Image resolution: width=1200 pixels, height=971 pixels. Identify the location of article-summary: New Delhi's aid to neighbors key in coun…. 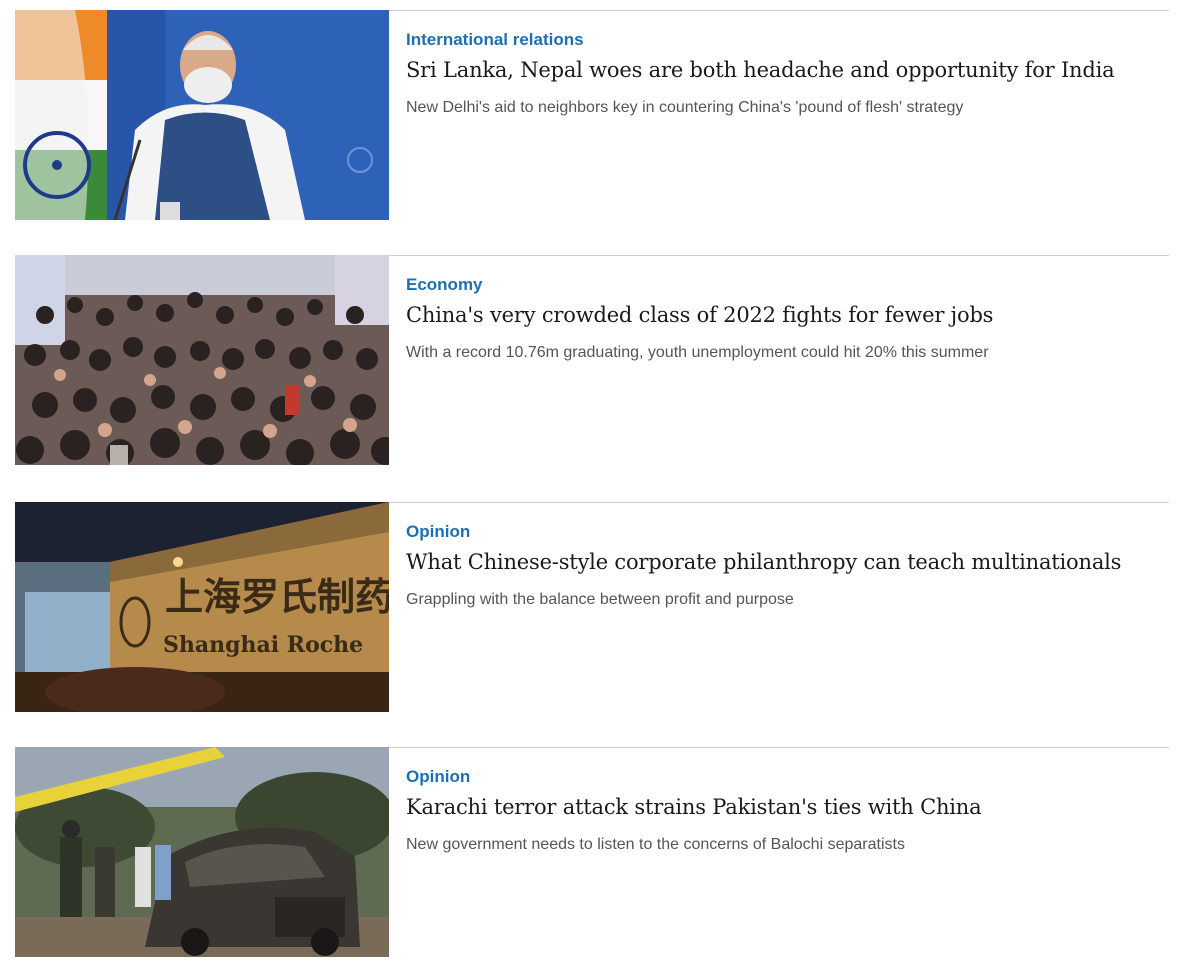
(685, 107).